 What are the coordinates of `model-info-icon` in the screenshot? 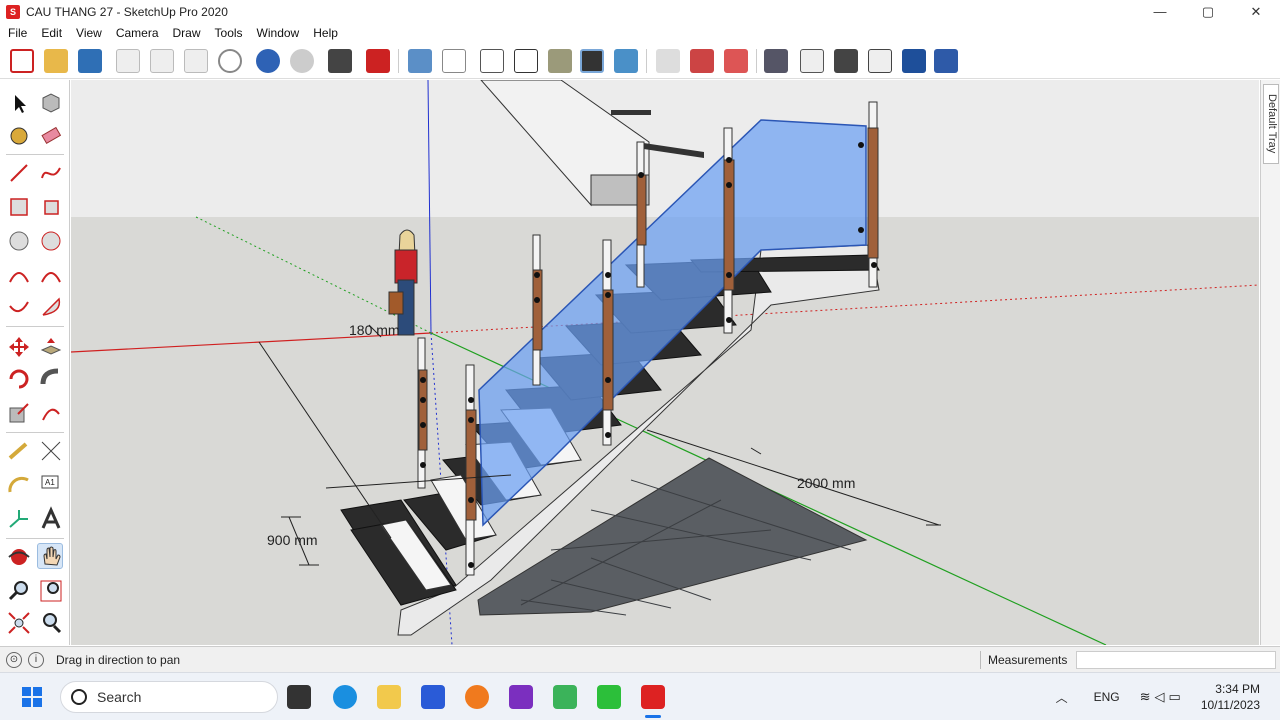 It's located at (378, 61).